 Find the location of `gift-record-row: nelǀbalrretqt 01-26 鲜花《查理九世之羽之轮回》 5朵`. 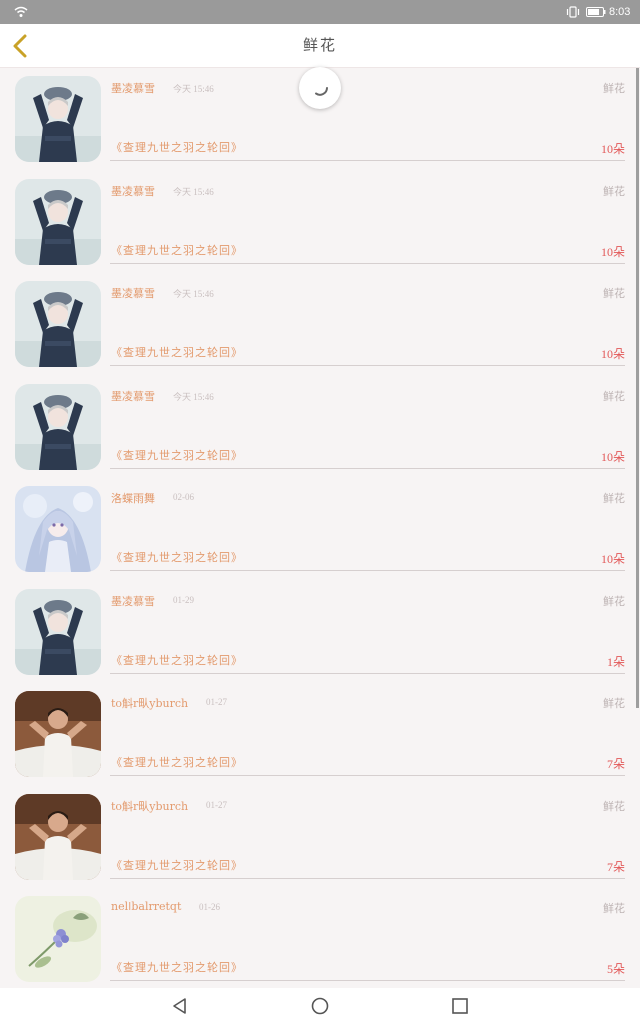

gift-record-row: nelǀbalrretqt 01-26 鲜花《查理九世之羽之轮回》 5朵 is located at coordinates (320, 938).